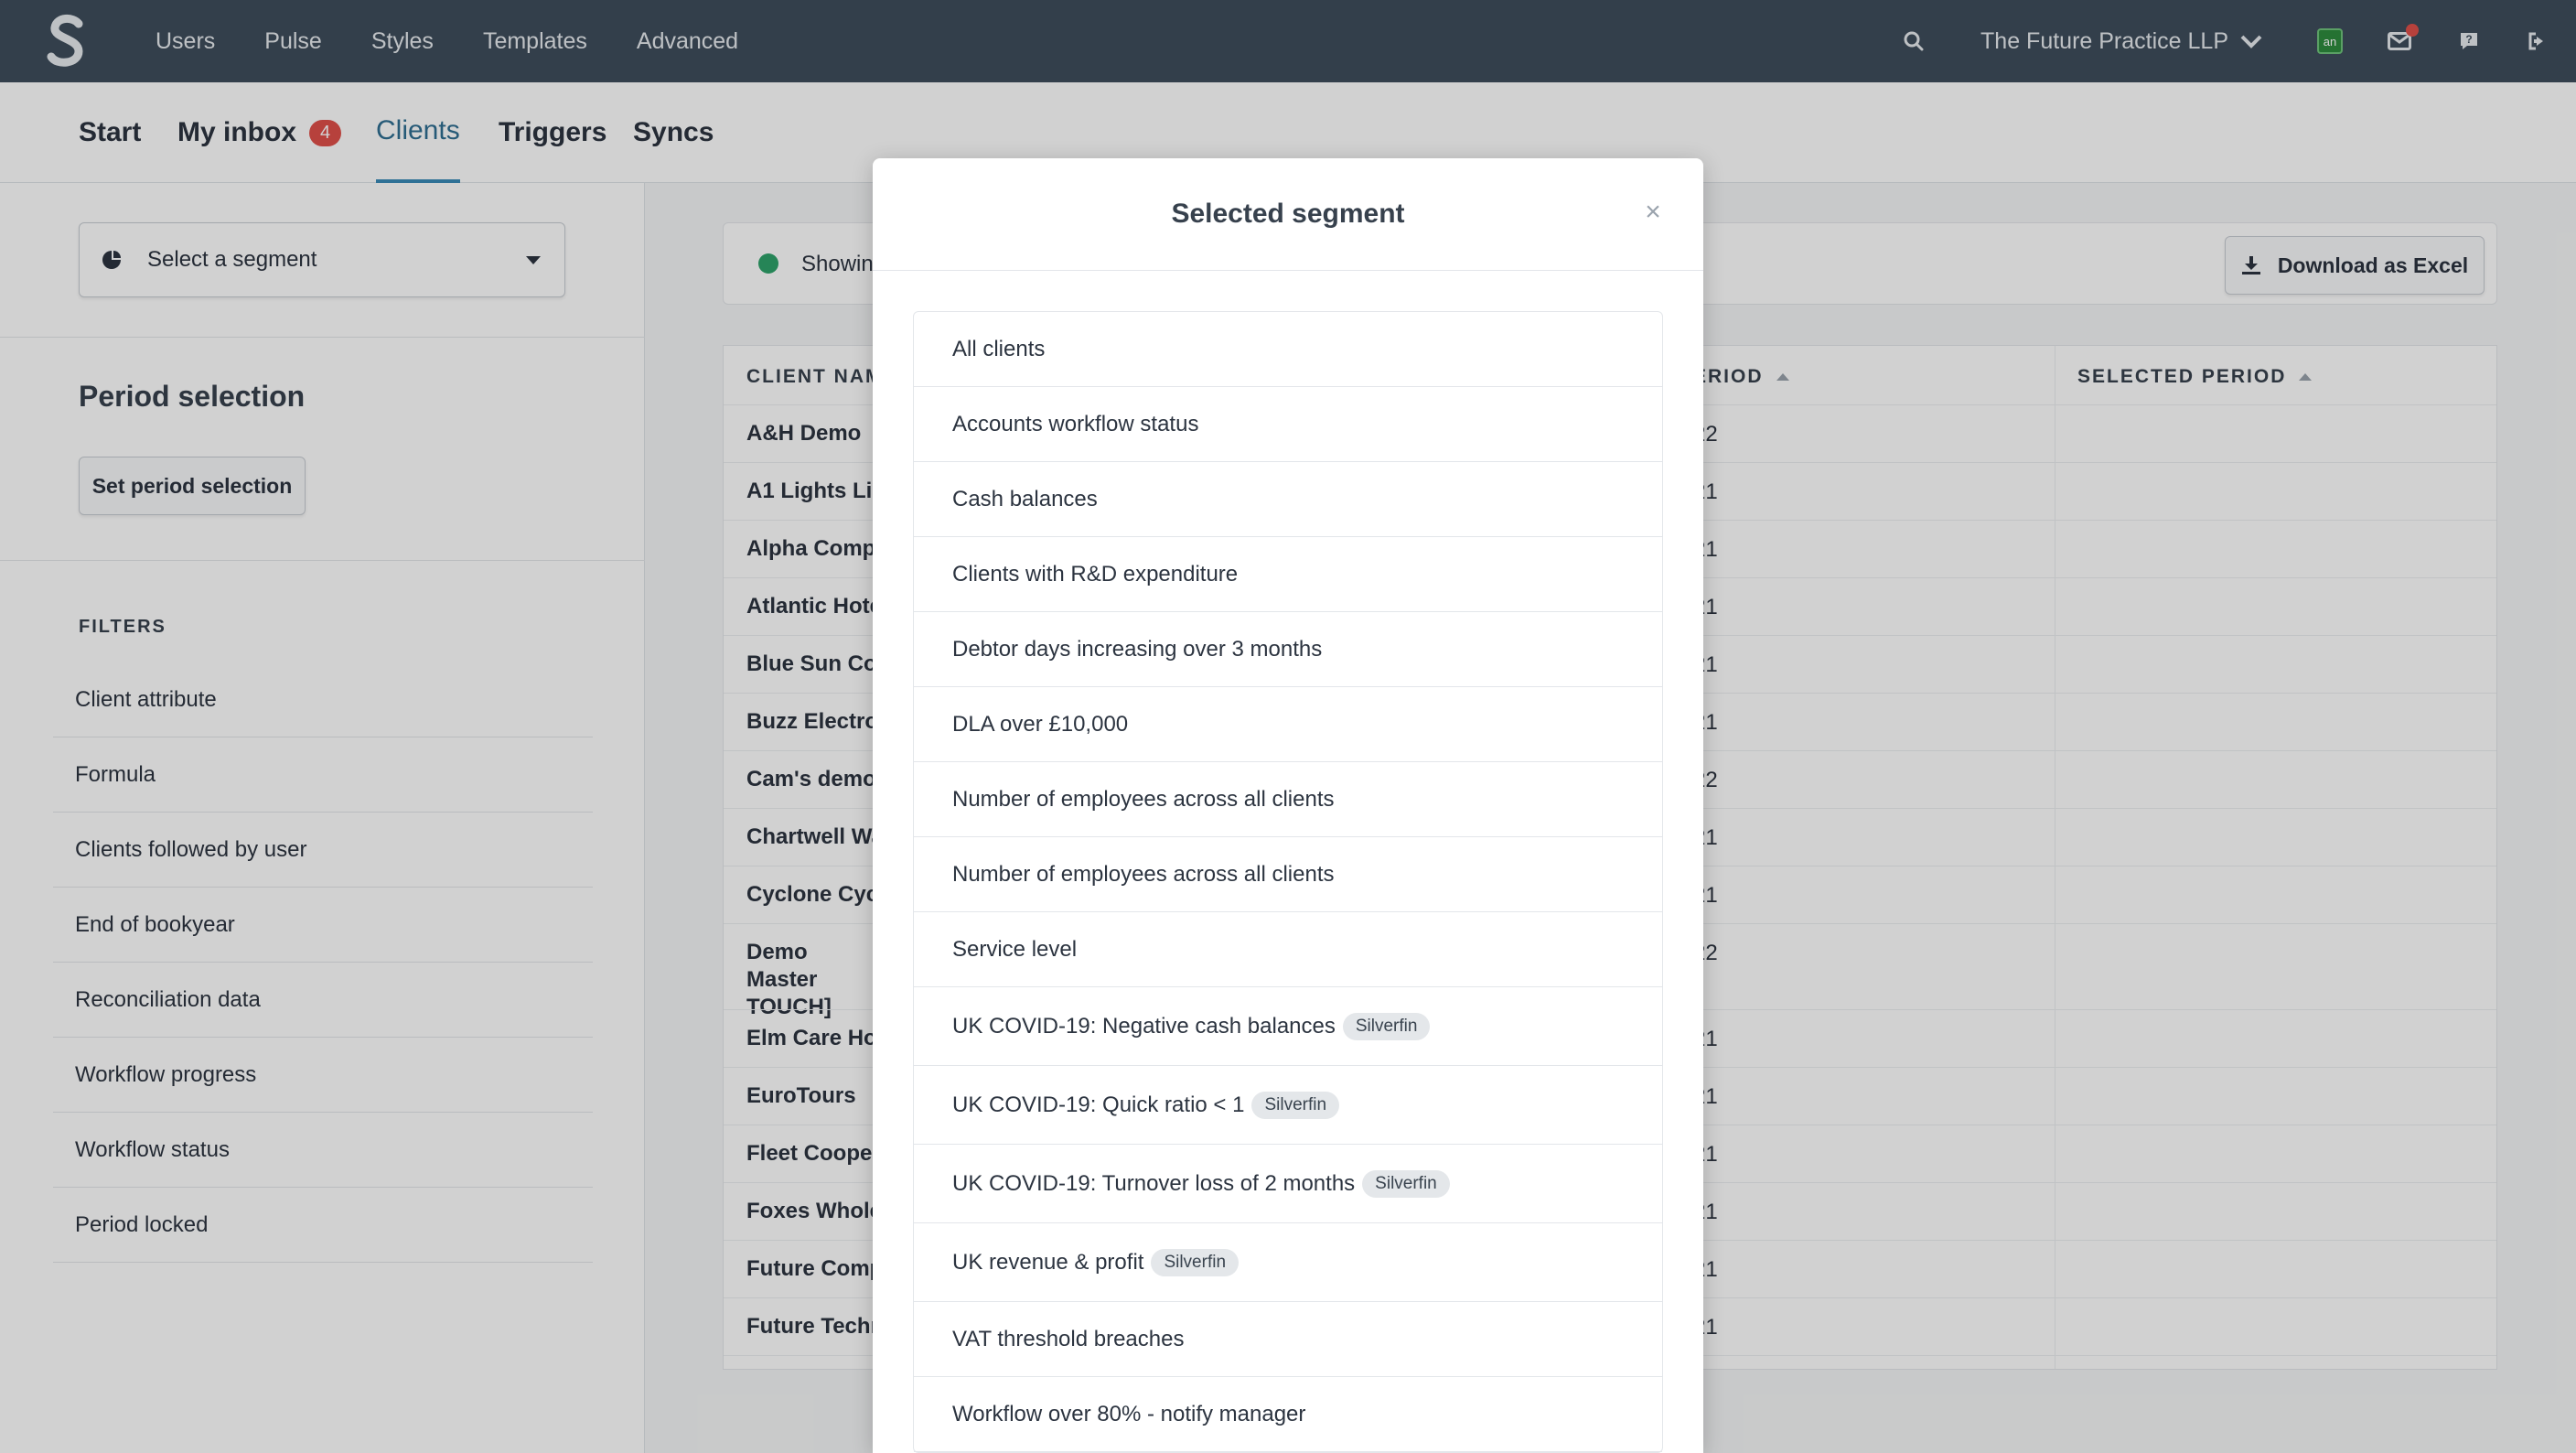 The image size is (2576, 1453). I want to click on segment-label: DLA over £10,000, so click(1040, 724).